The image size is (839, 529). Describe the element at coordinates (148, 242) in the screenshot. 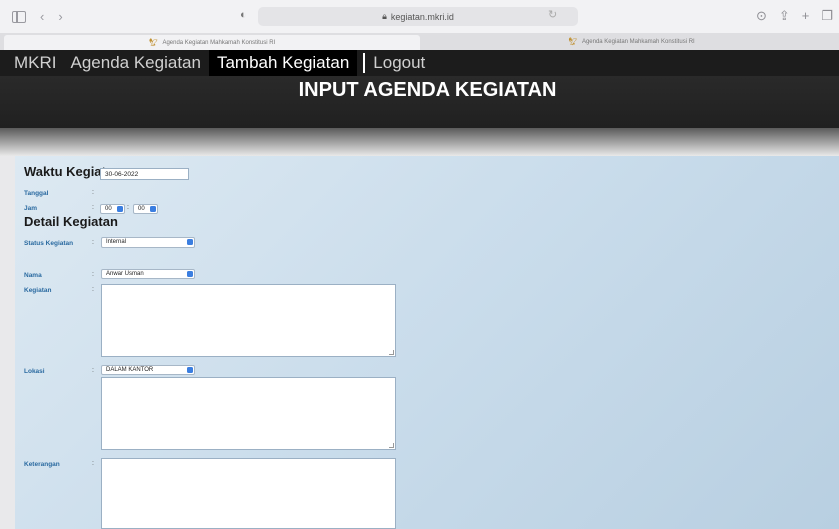

I see `status-select: Internal` at that location.